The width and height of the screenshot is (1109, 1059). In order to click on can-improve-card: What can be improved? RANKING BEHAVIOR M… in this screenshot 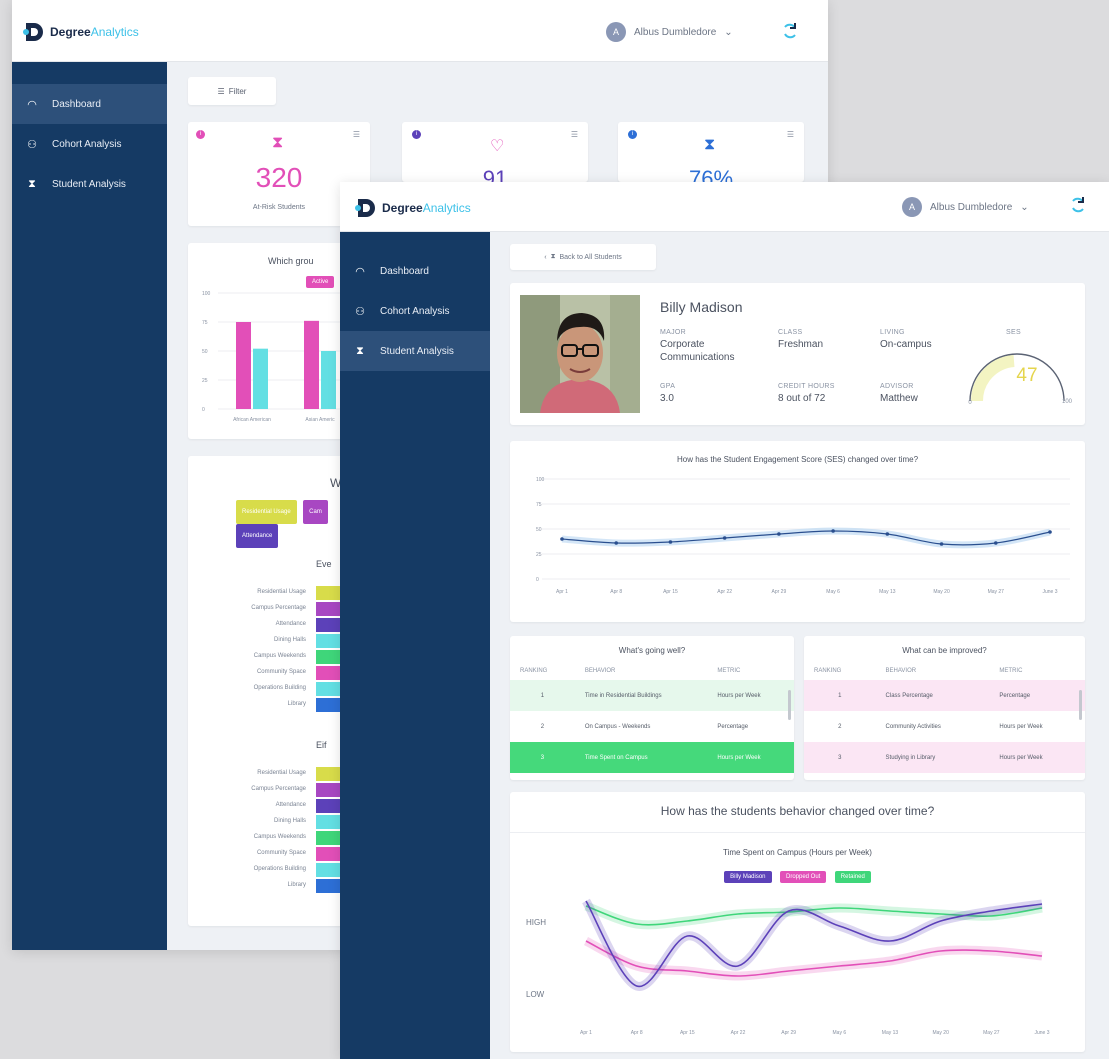, I will do `click(944, 708)`.